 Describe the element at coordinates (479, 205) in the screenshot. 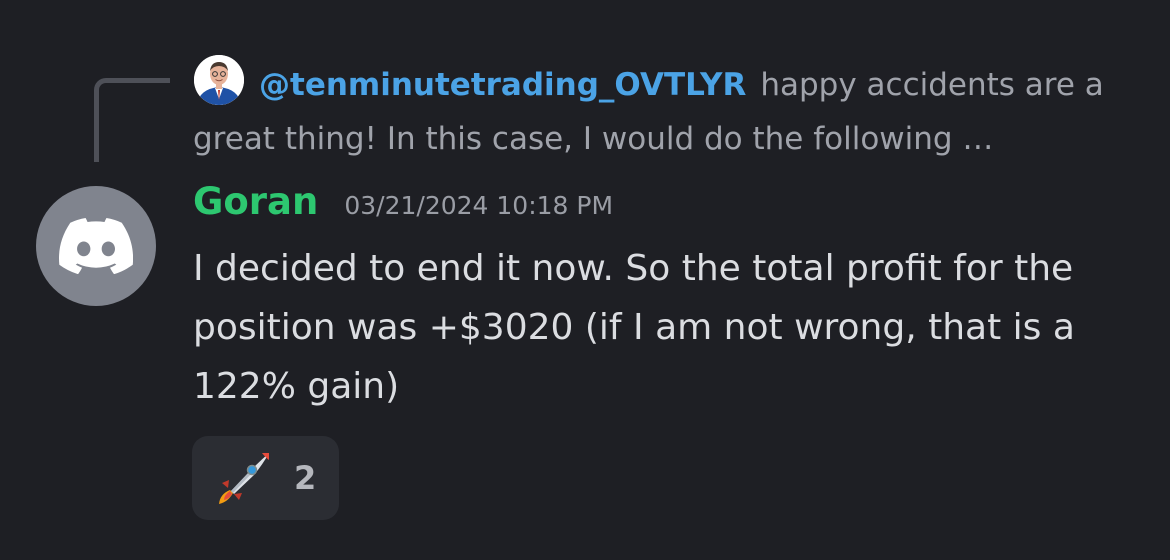

I see `message-timestamp: 03/21/2024 10:18 PM` at that location.